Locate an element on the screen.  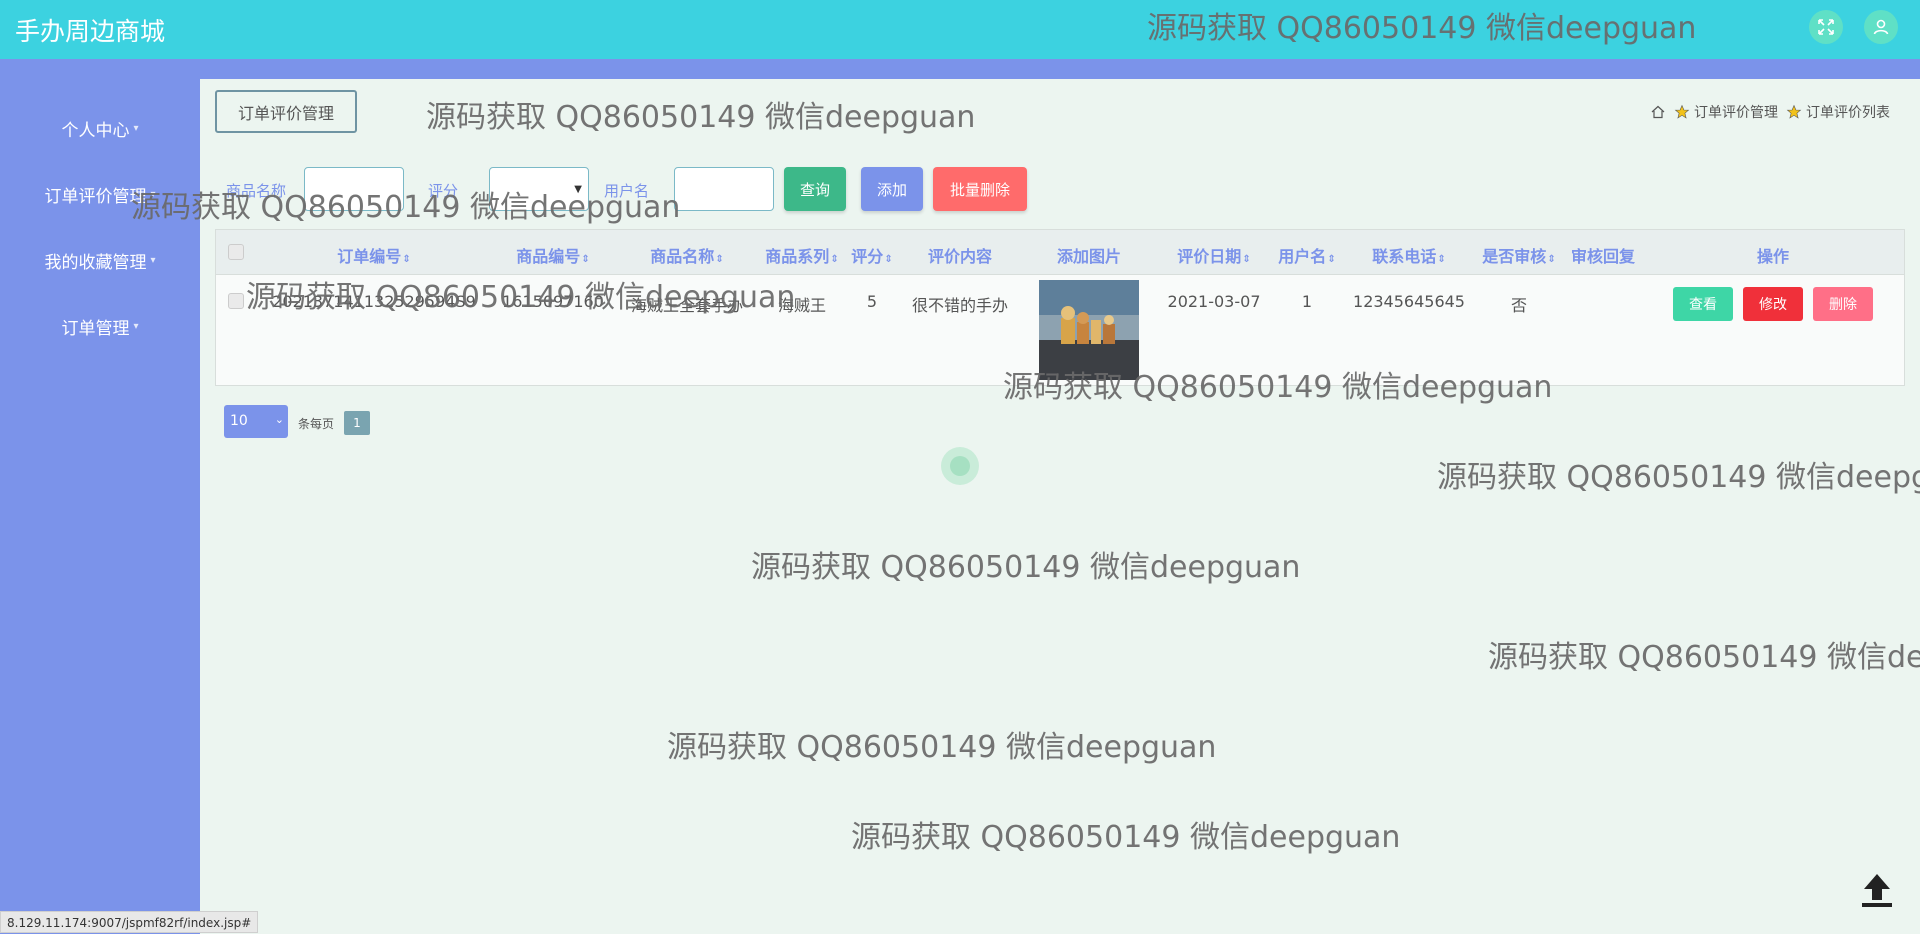
select-all-checkbox is located at coordinates (236, 252).